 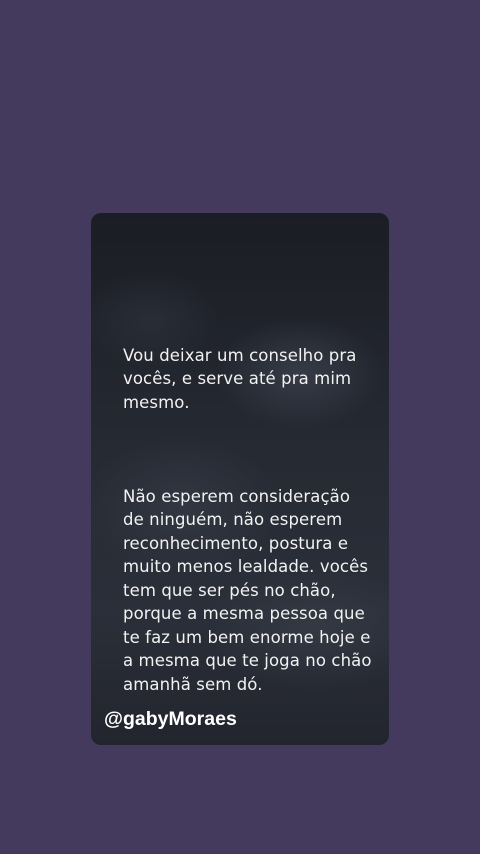 What do you see at coordinates (170, 719) in the screenshot?
I see `author-handle: @gabyMoraes` at bounding box center [170, 719].